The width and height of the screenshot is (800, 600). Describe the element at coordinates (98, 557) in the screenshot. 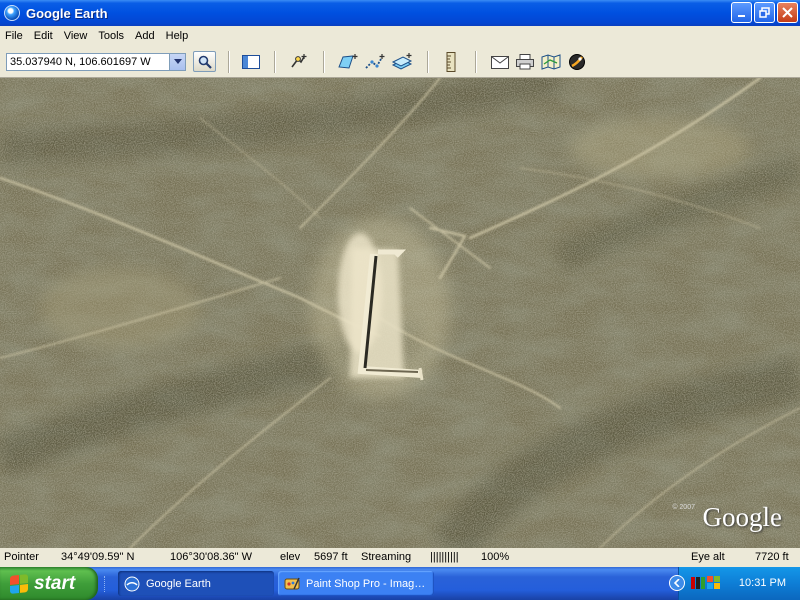

I see `pointer-latitude: 34°49'09.59" N` at that location.